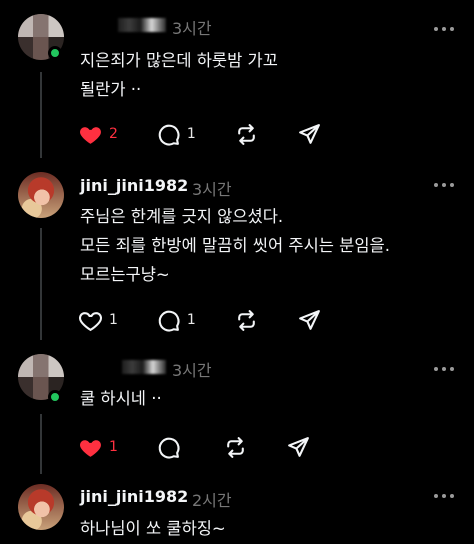  Describe the element at coordinates (219, 320) in the screenshot. I see `action-bar: 1 1` at that location.